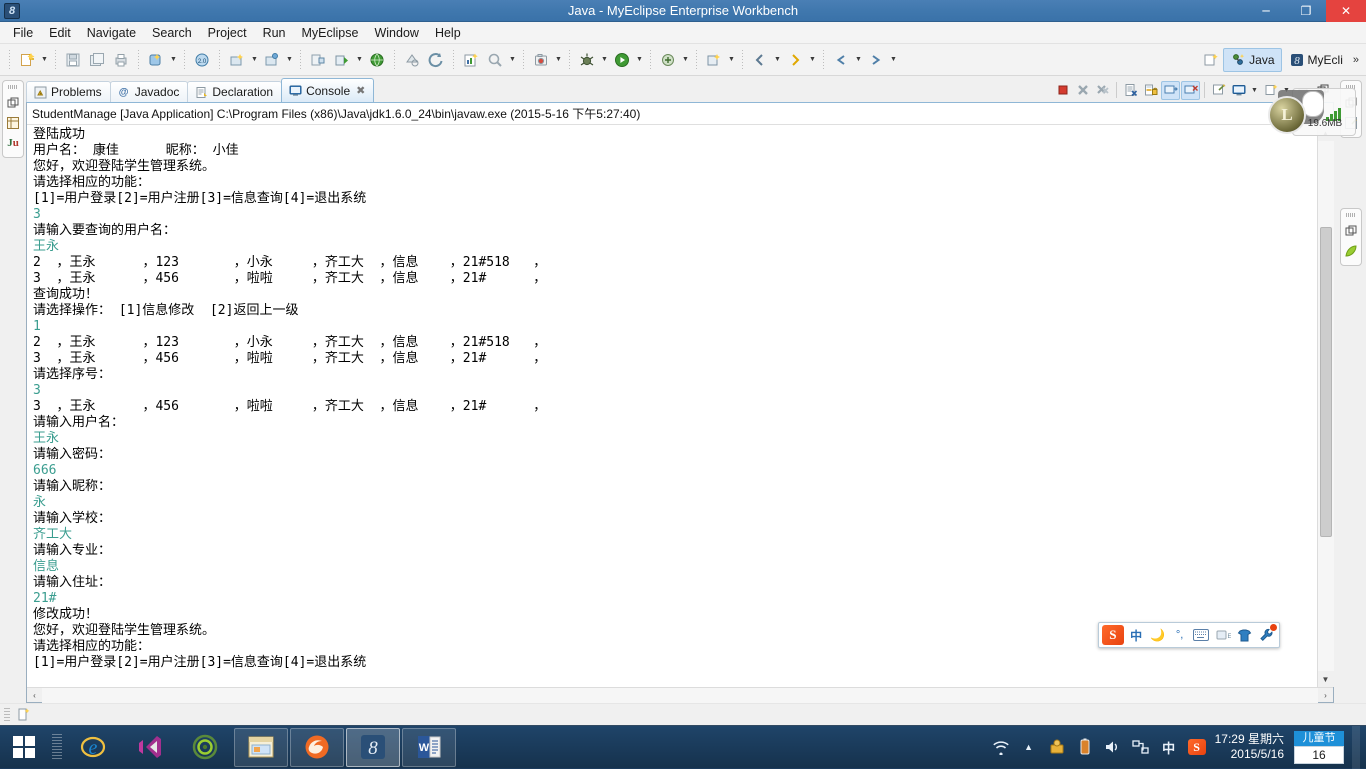  What do you see at coordinates (1150, 90) in the screenshot?
I see `scroll-lock-button` at bounding box center [1150, 90].